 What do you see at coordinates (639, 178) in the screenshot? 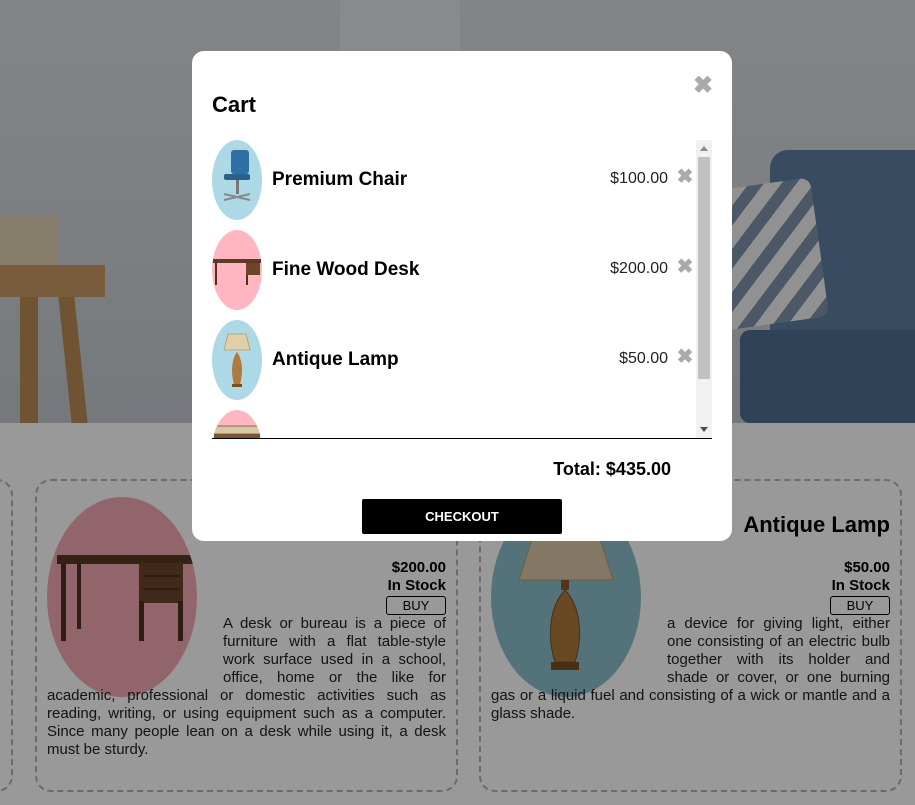
I see `cart-item-price: $100.00` at bounding box center [639, 178].